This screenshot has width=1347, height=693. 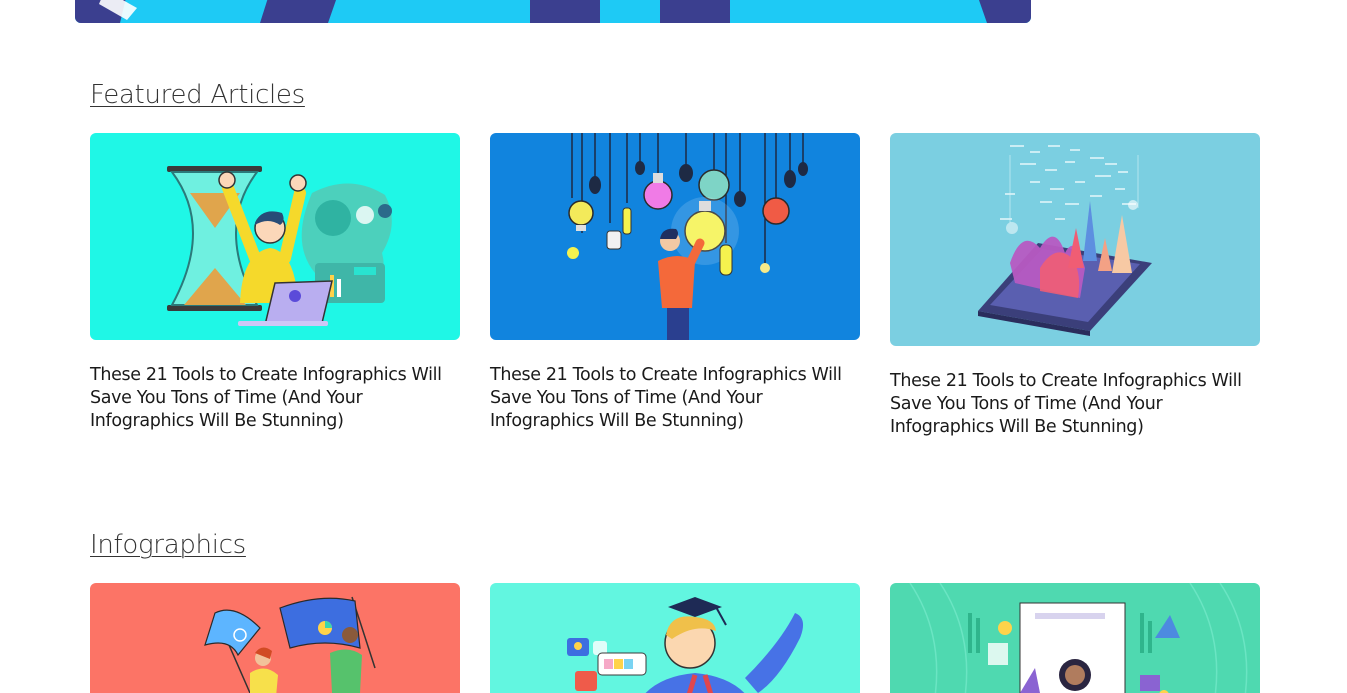 I want to click on graduate-illustration, so click(x=675, y=638).